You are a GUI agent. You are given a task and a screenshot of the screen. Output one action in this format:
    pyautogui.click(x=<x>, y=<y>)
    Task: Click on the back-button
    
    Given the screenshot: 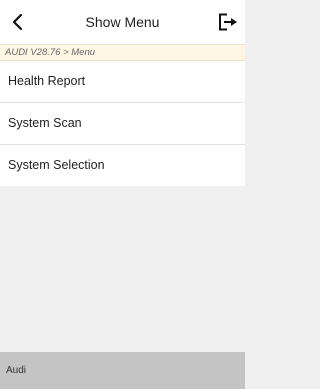 What is the action you would take?
    pyautogui.click(x=18, y=22)
    